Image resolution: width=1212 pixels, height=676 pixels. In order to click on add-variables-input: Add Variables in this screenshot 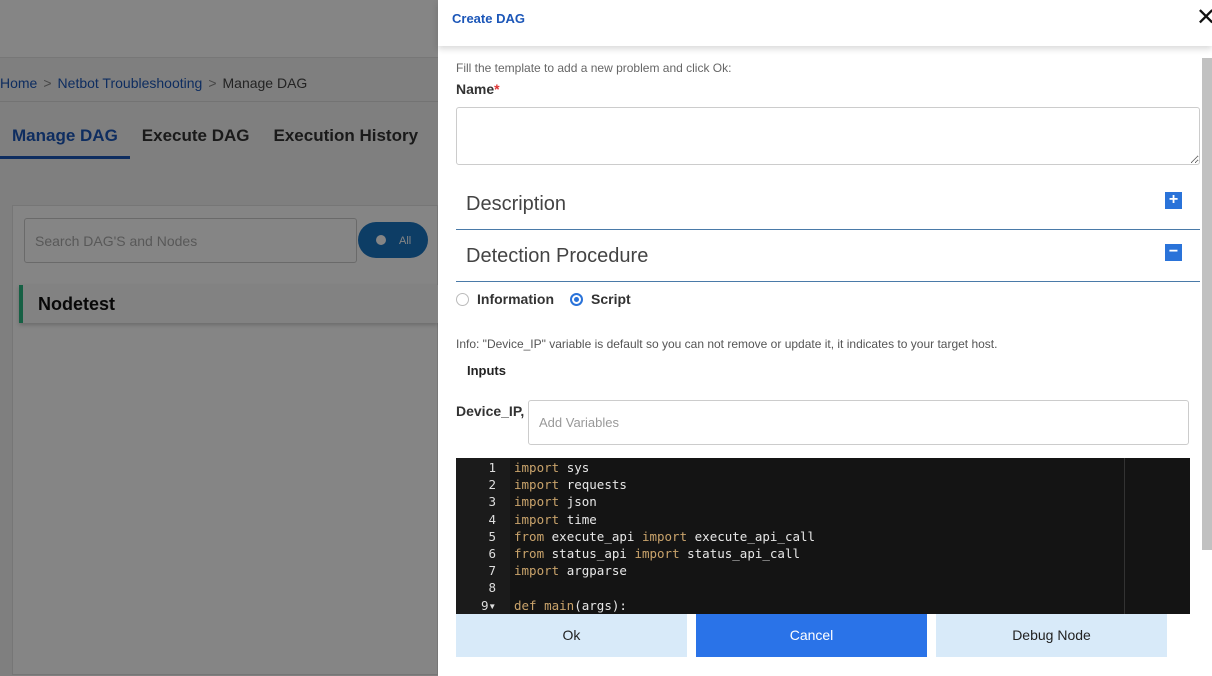, I will do `click(858, 422)`.